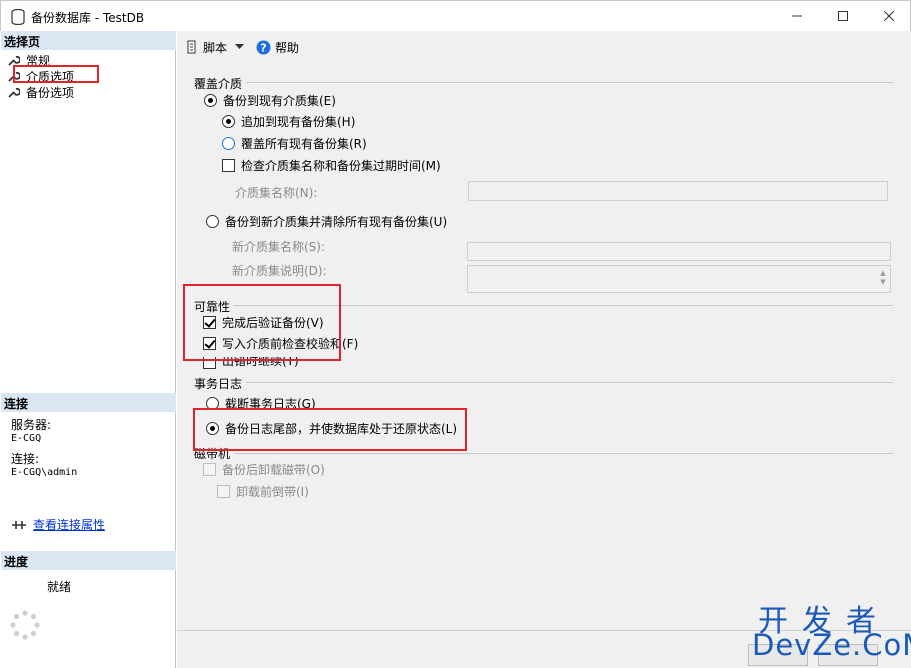 This screenshot has width=911, height=668. I want to click on minimize-icon, so click(797, 16).